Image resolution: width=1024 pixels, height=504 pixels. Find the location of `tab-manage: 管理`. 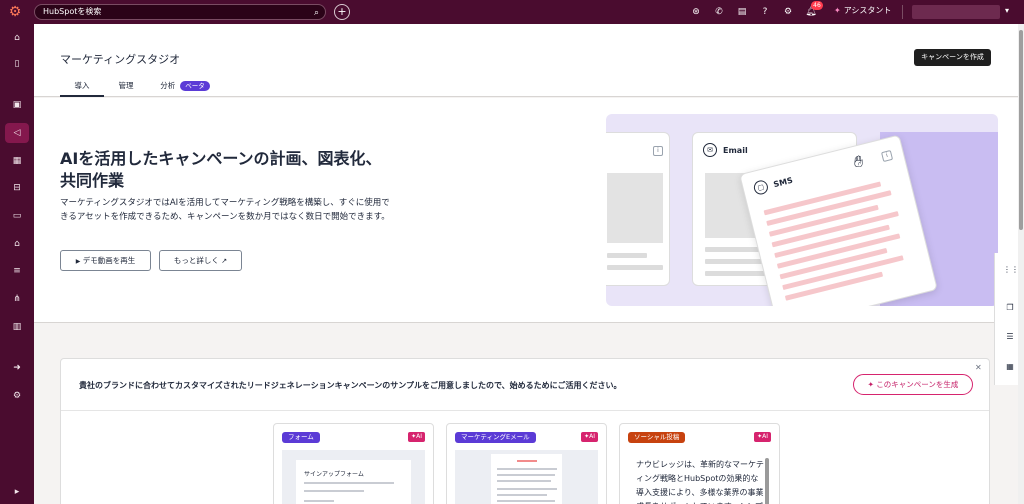

tab-manage: 管理 is located at coordinates (126, 88).